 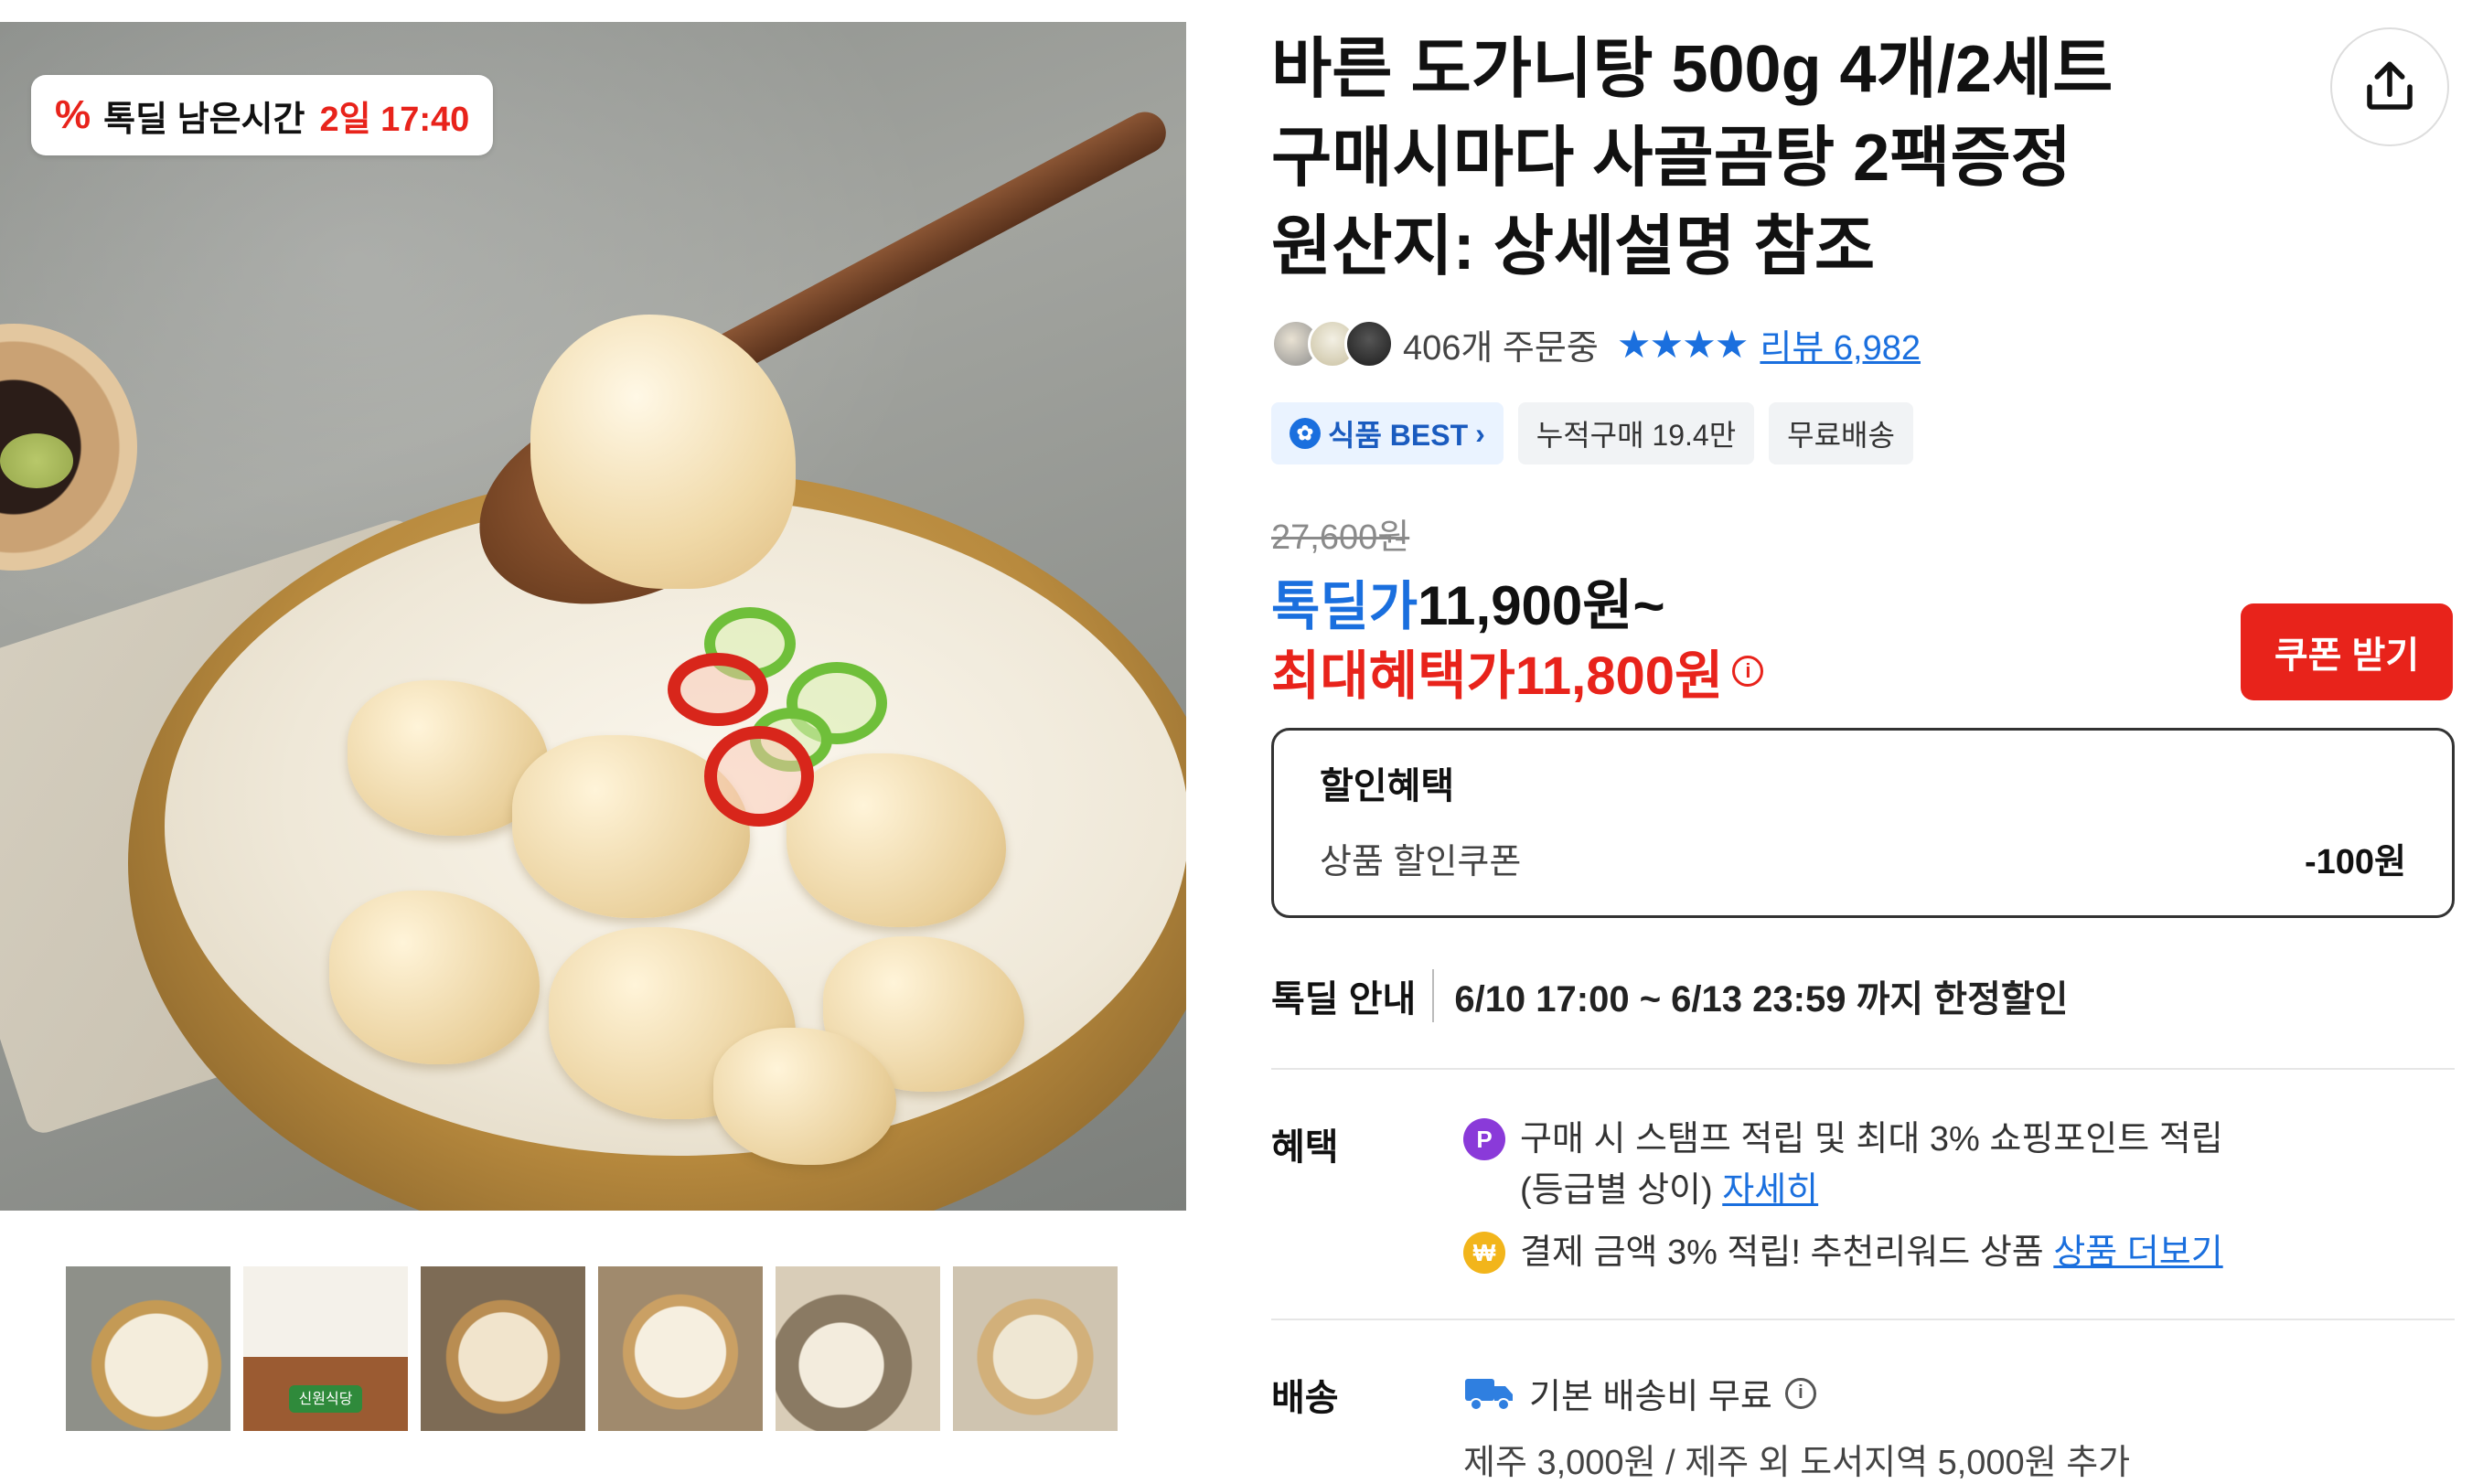 I want to click on thumbnail-strip: 신원식당, so click(x=592, y=1348).